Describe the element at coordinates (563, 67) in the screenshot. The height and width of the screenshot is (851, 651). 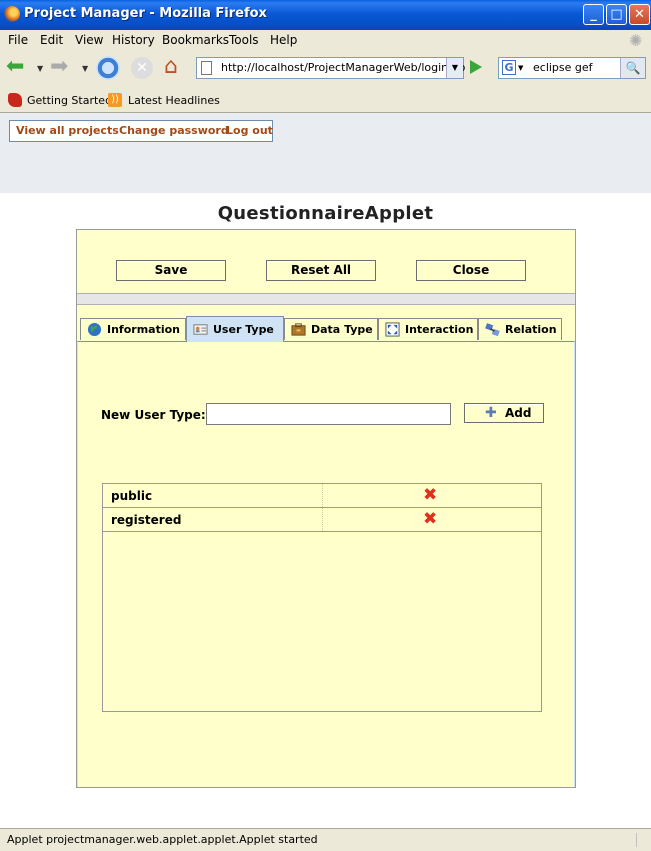
I see `search-input: eclipse gef` at that location.